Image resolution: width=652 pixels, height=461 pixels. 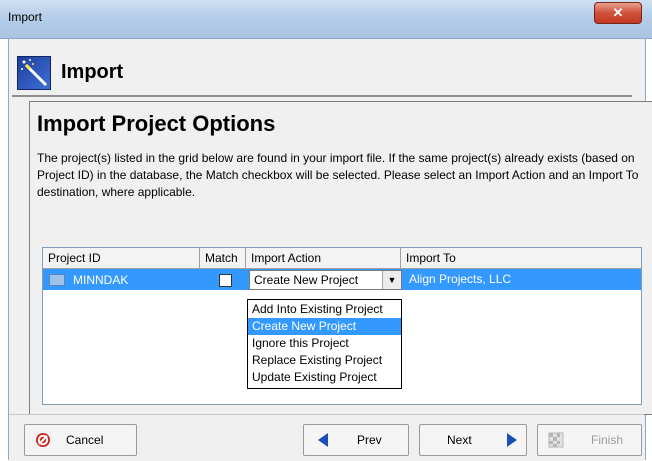 I want to click on folder-icon, so click(x=57, y=280).